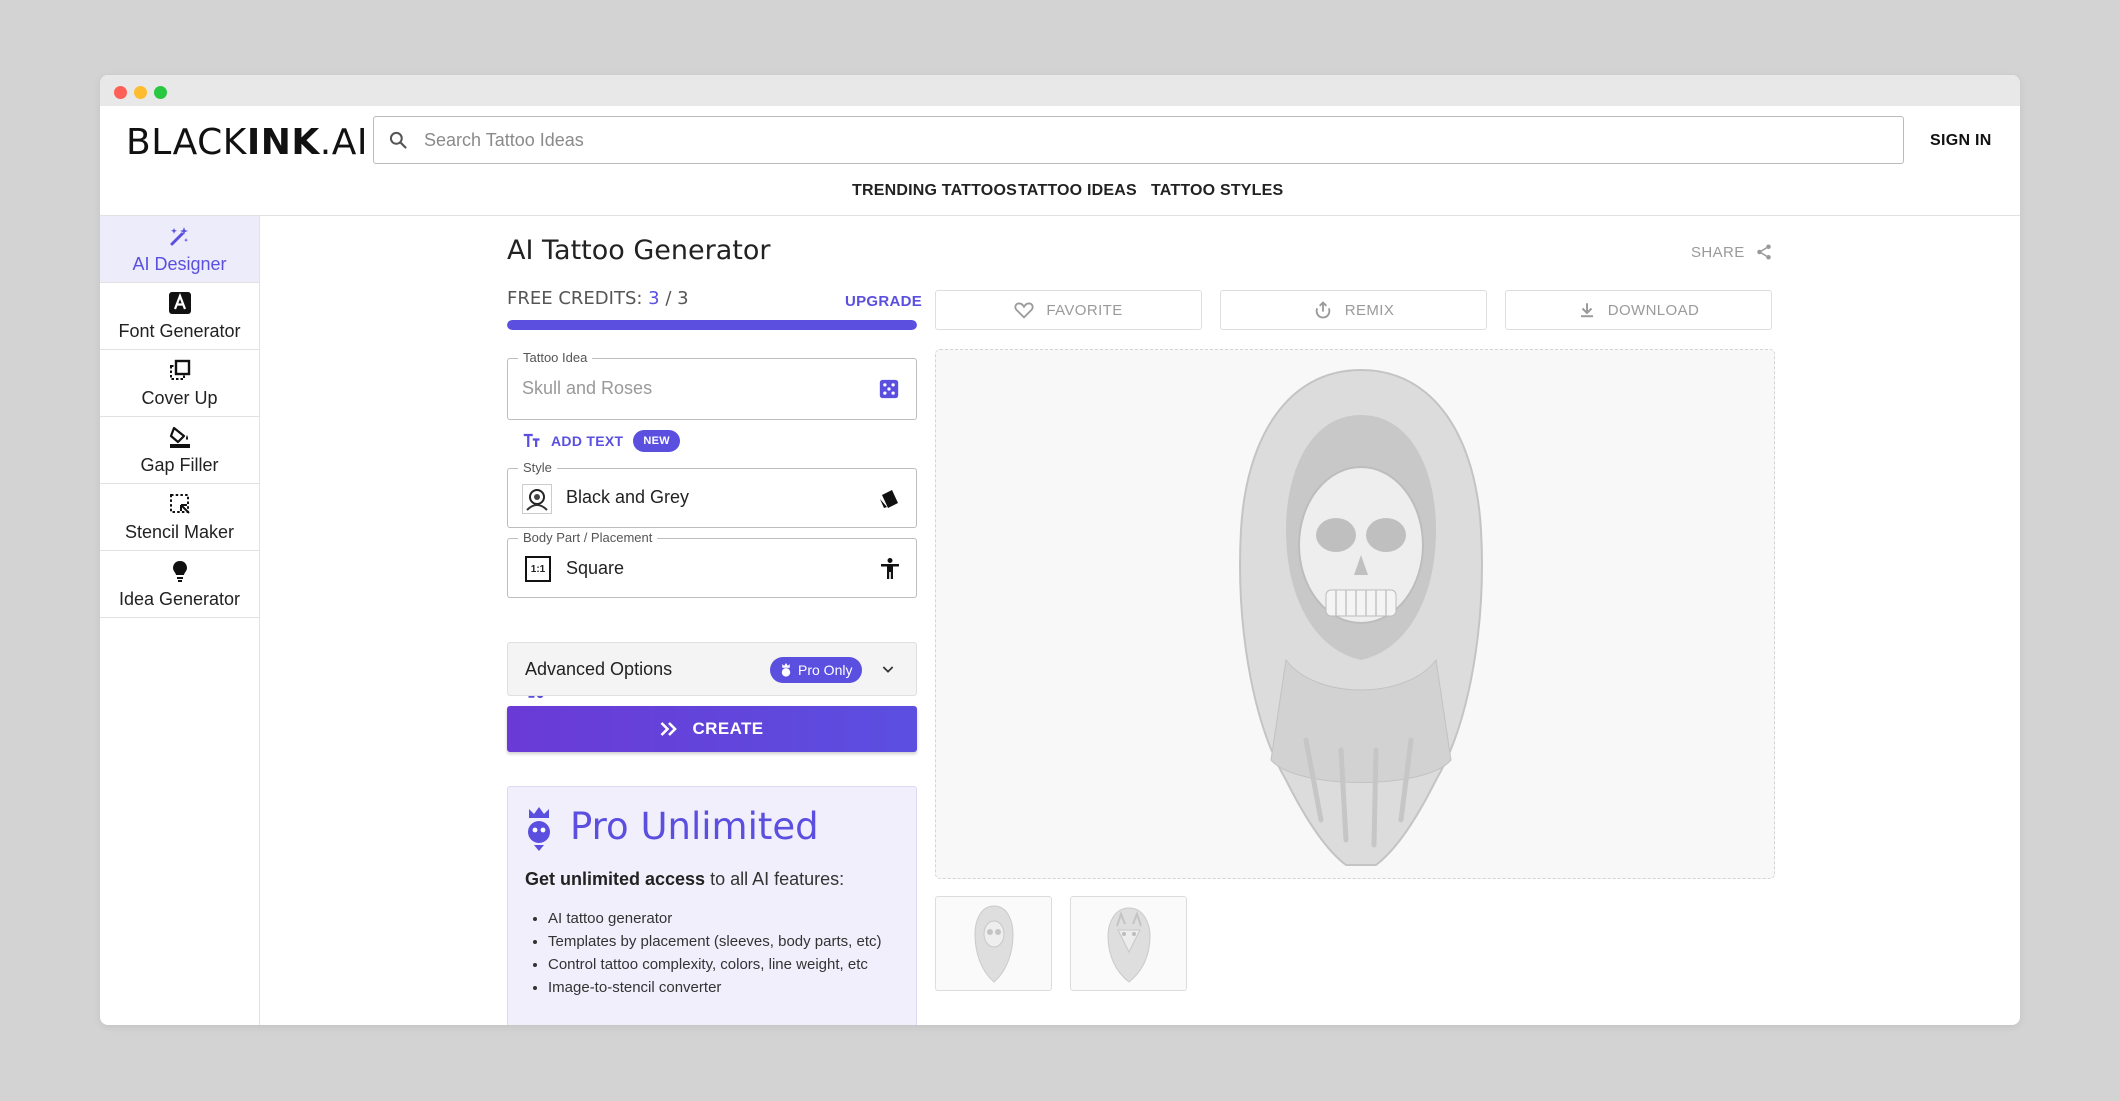 This screenshot has width=2120, height=1101. I want to click on new-badge: NEW, so click(656, 441).